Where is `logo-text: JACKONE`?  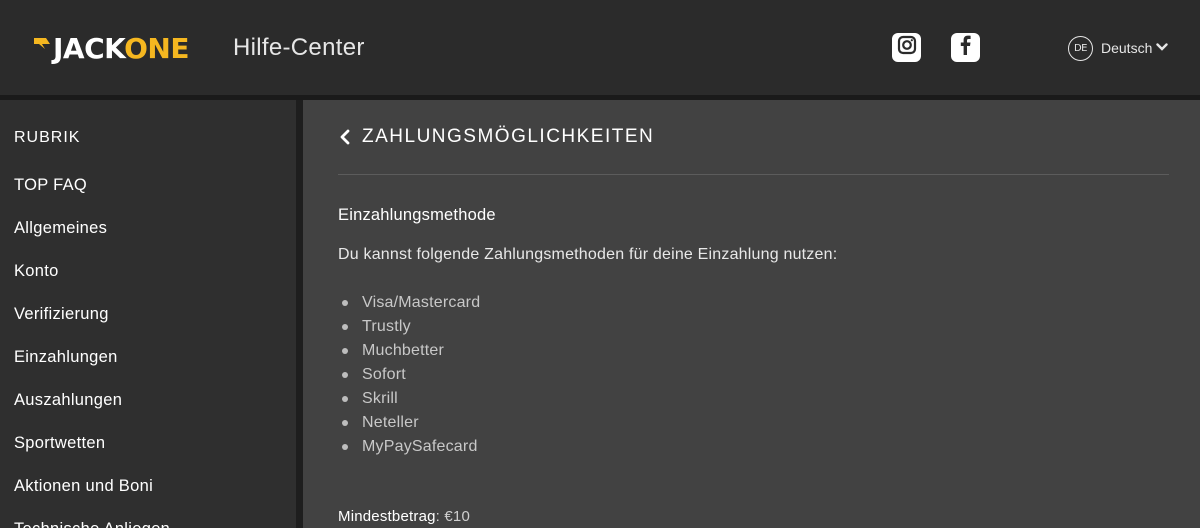 logo-text: JACKONE is located at coordinates (121, 48).